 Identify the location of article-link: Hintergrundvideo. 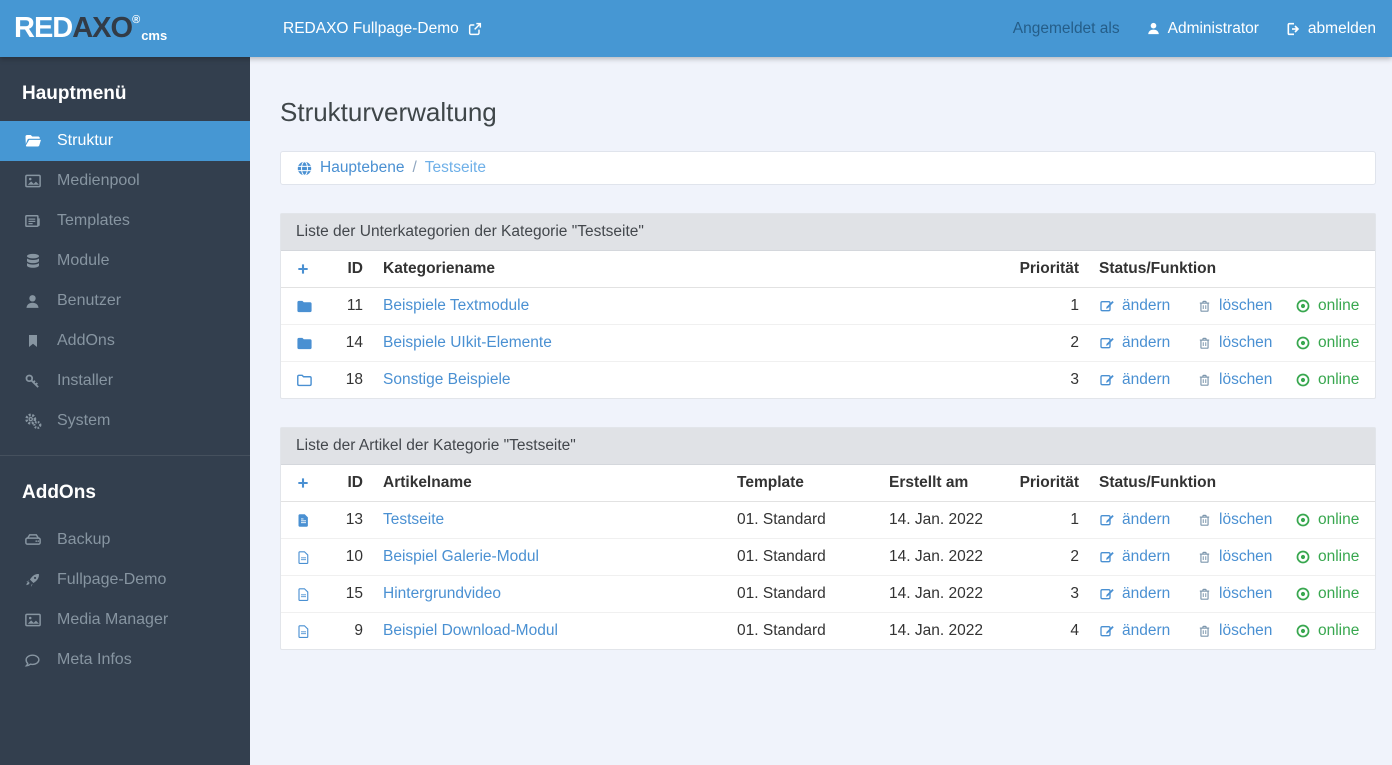
(442, 593).